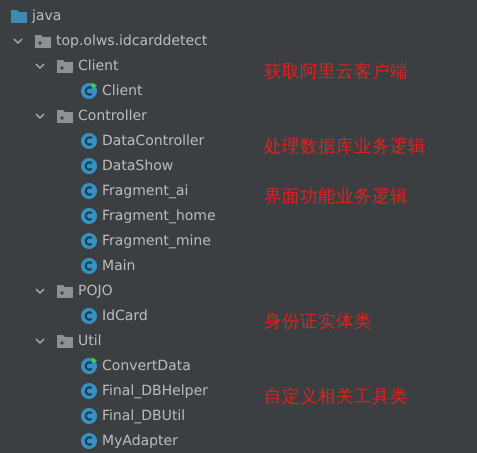 This screenshot has width=477, height=453. What do you see at coordinates (145, 190) in the screenshot?
I see `tree-item-label: Fragment_ai` at bounding box center [145, 190].